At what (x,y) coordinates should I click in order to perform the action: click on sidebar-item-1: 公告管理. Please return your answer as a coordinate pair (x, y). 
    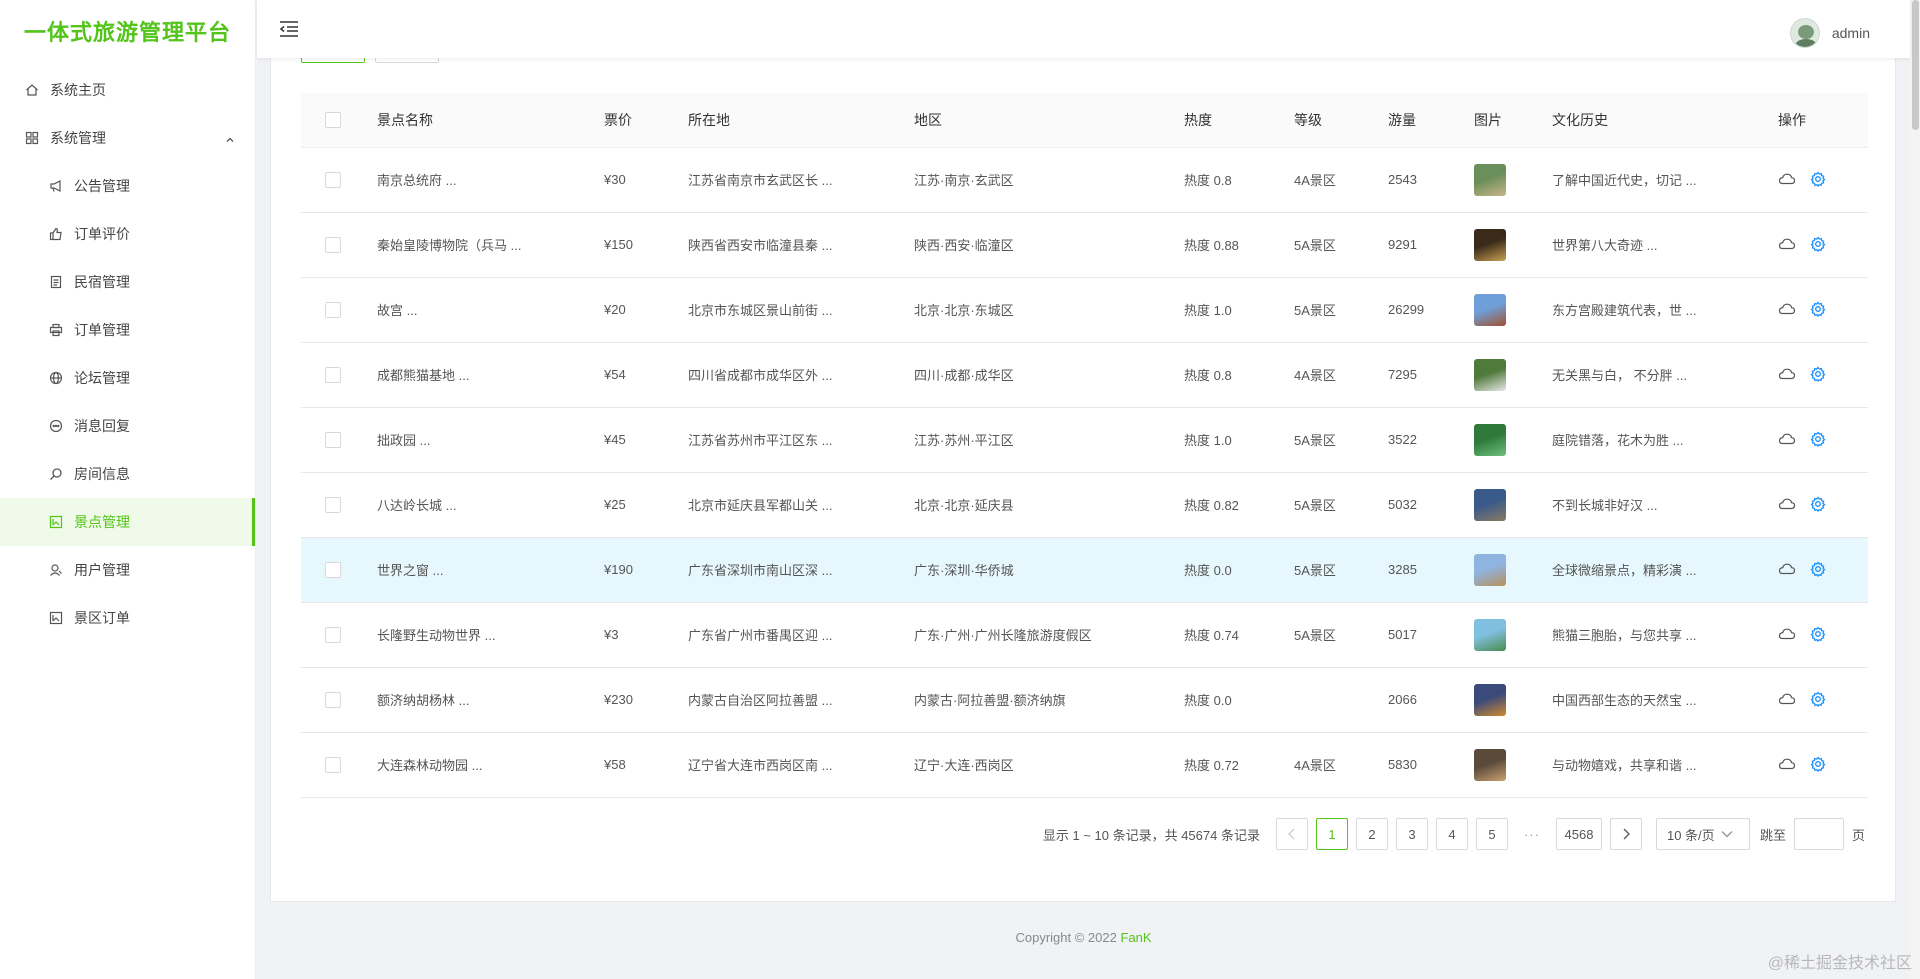
    Looking at the image, I should click on (127, 186).